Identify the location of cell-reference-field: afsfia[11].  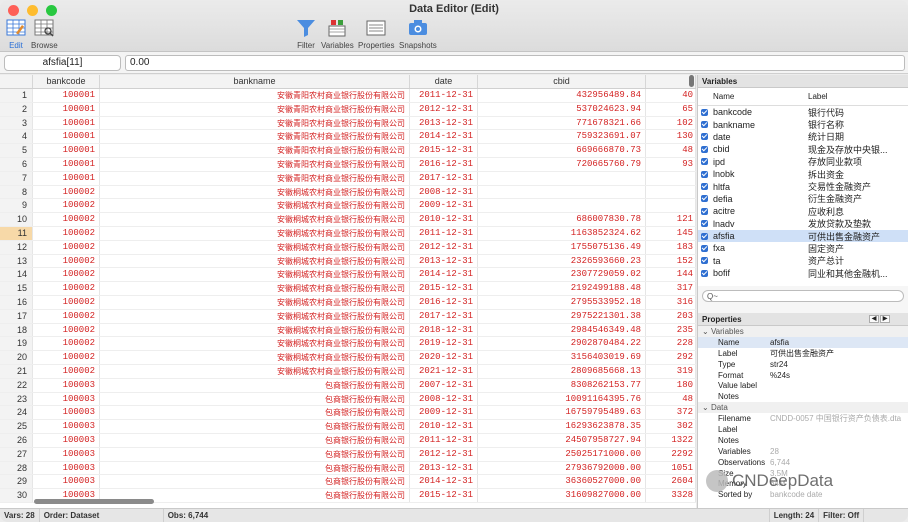
(62, 63).